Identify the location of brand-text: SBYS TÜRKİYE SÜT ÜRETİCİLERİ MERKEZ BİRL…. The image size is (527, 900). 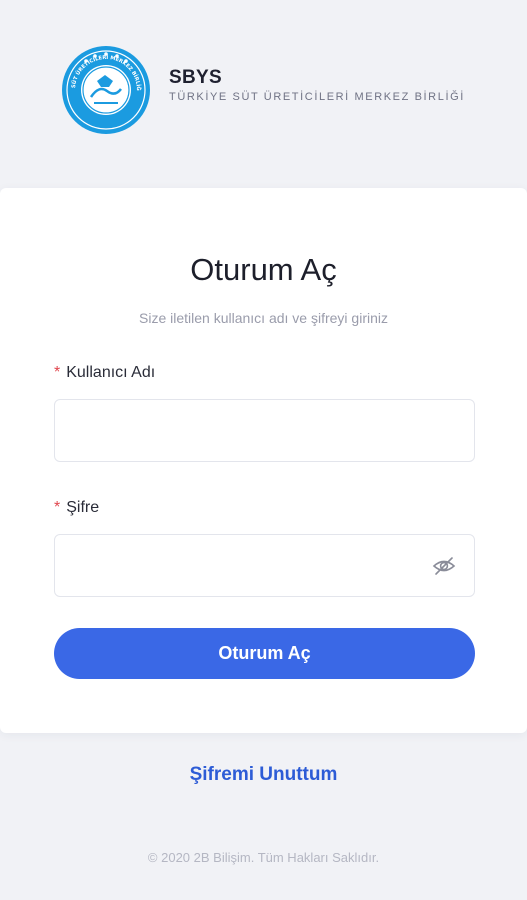
(317, 85).